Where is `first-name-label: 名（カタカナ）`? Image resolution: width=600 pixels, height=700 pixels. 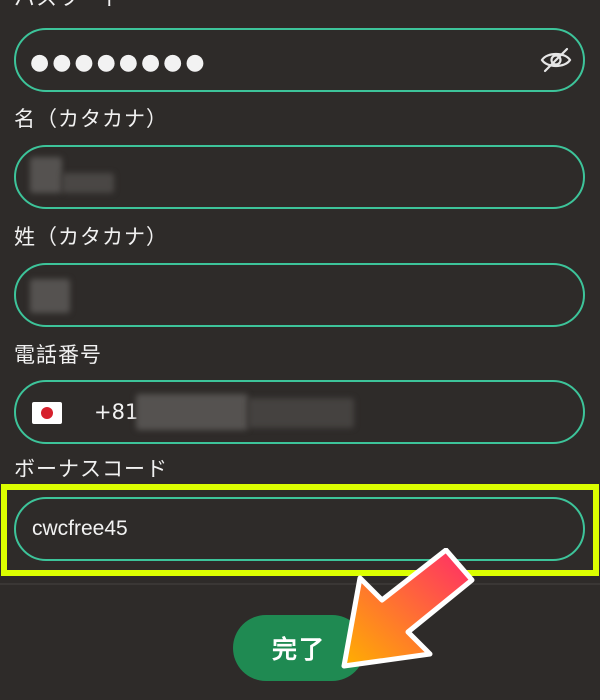
first-name-label: 名（カタカナ） is located at coordinates (91, 119).